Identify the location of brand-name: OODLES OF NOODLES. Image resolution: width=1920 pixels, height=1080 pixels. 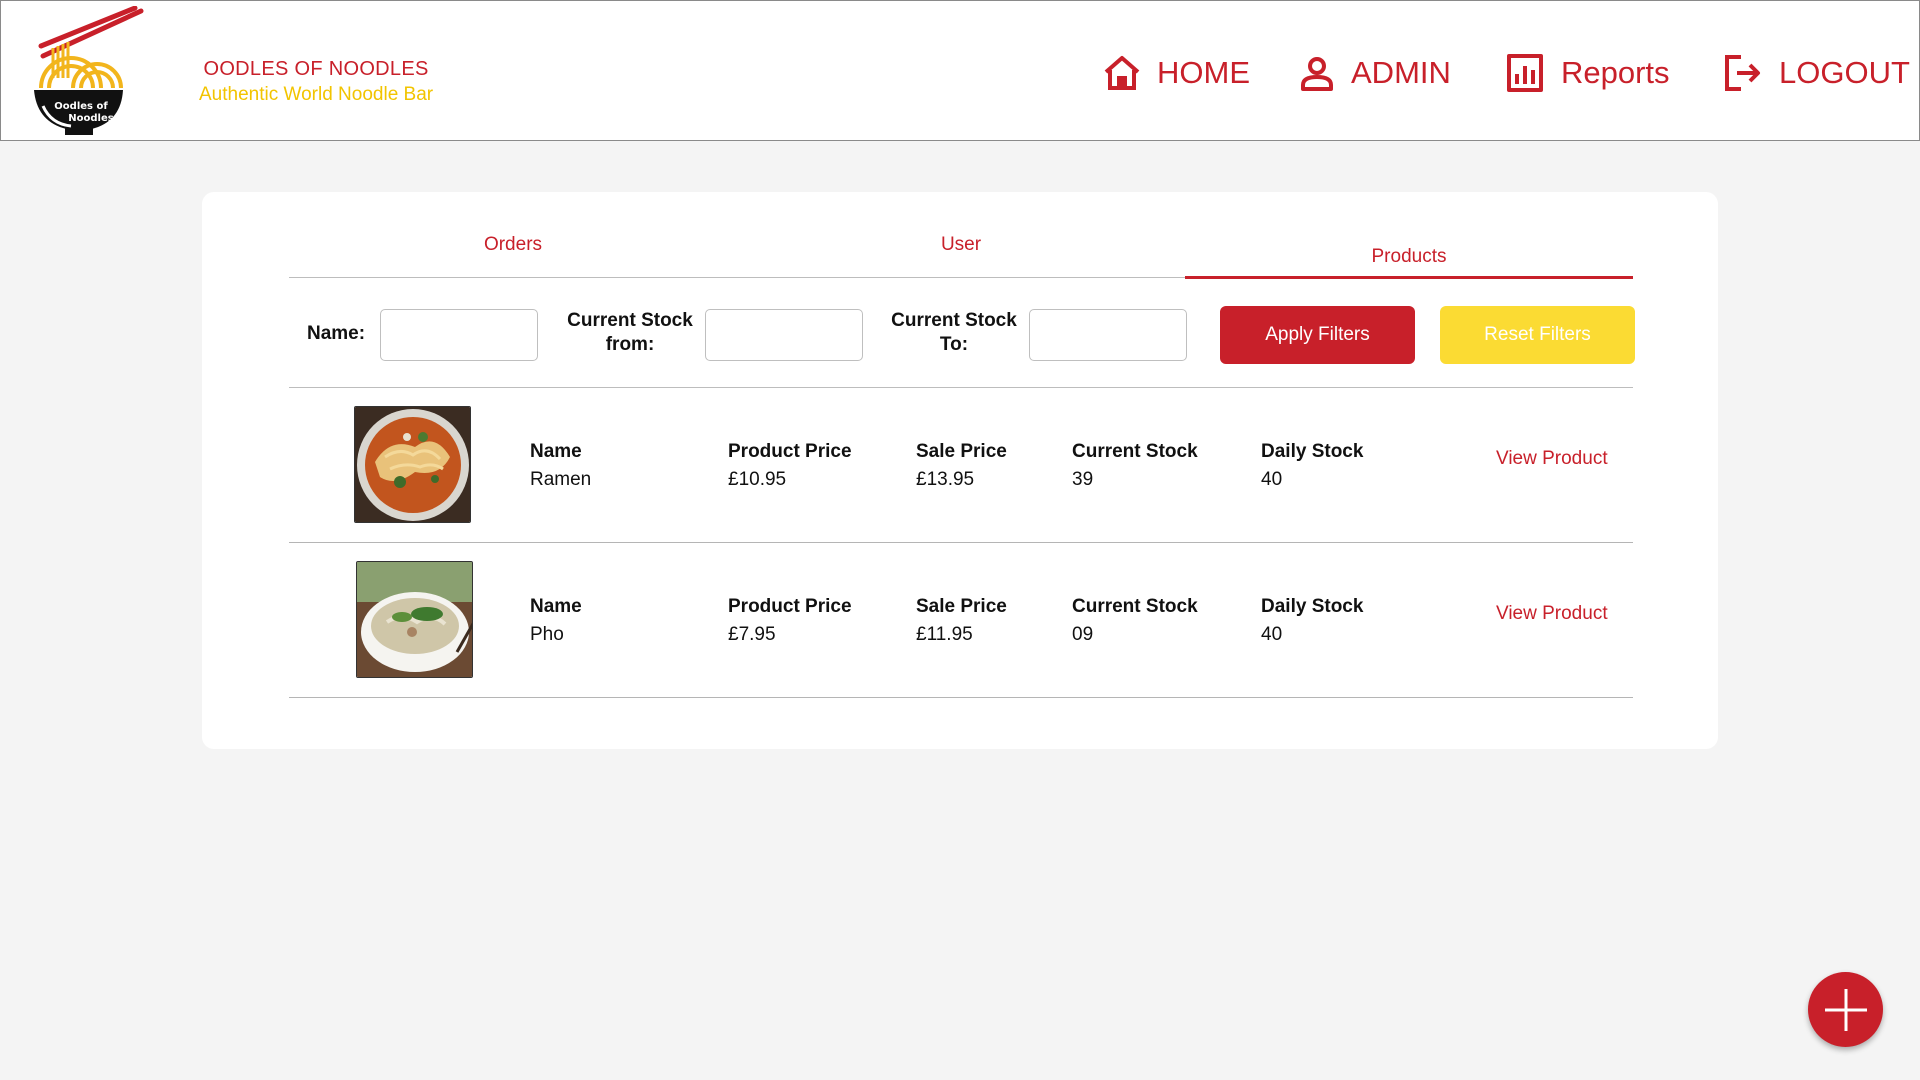
(316, 69).